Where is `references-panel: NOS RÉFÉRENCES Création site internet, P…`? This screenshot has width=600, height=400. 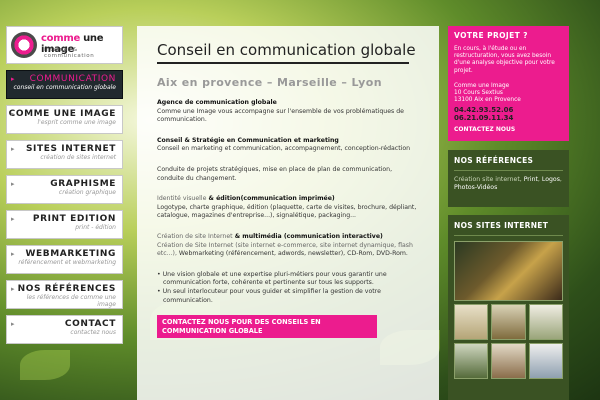
references-panel: NOS RÉFÉRENCES Création site internet, P… is located at coordinates (508, 178).